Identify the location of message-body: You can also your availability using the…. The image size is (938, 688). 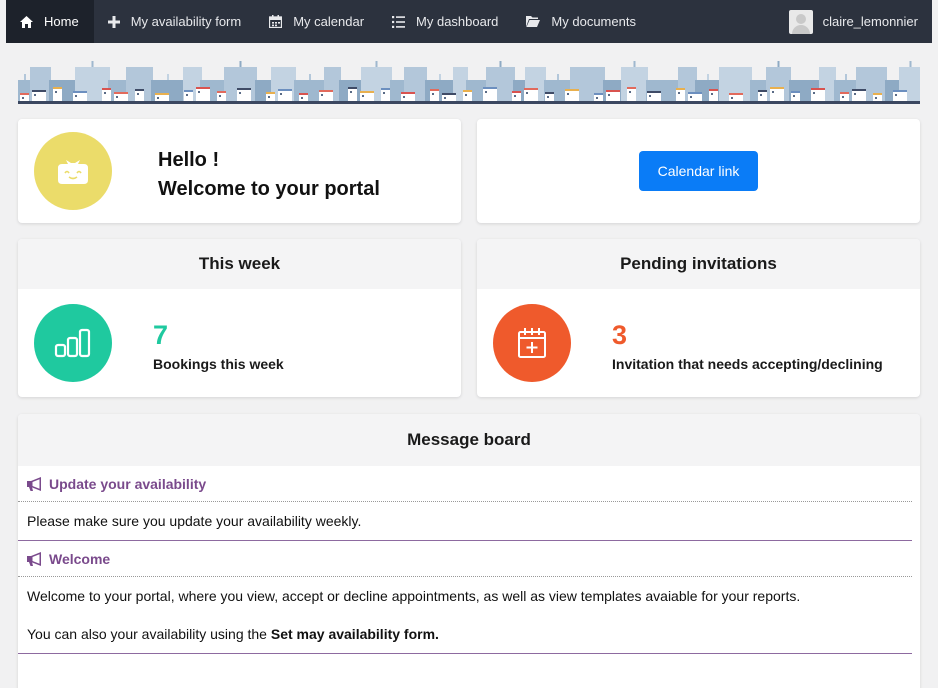
(469, 634).